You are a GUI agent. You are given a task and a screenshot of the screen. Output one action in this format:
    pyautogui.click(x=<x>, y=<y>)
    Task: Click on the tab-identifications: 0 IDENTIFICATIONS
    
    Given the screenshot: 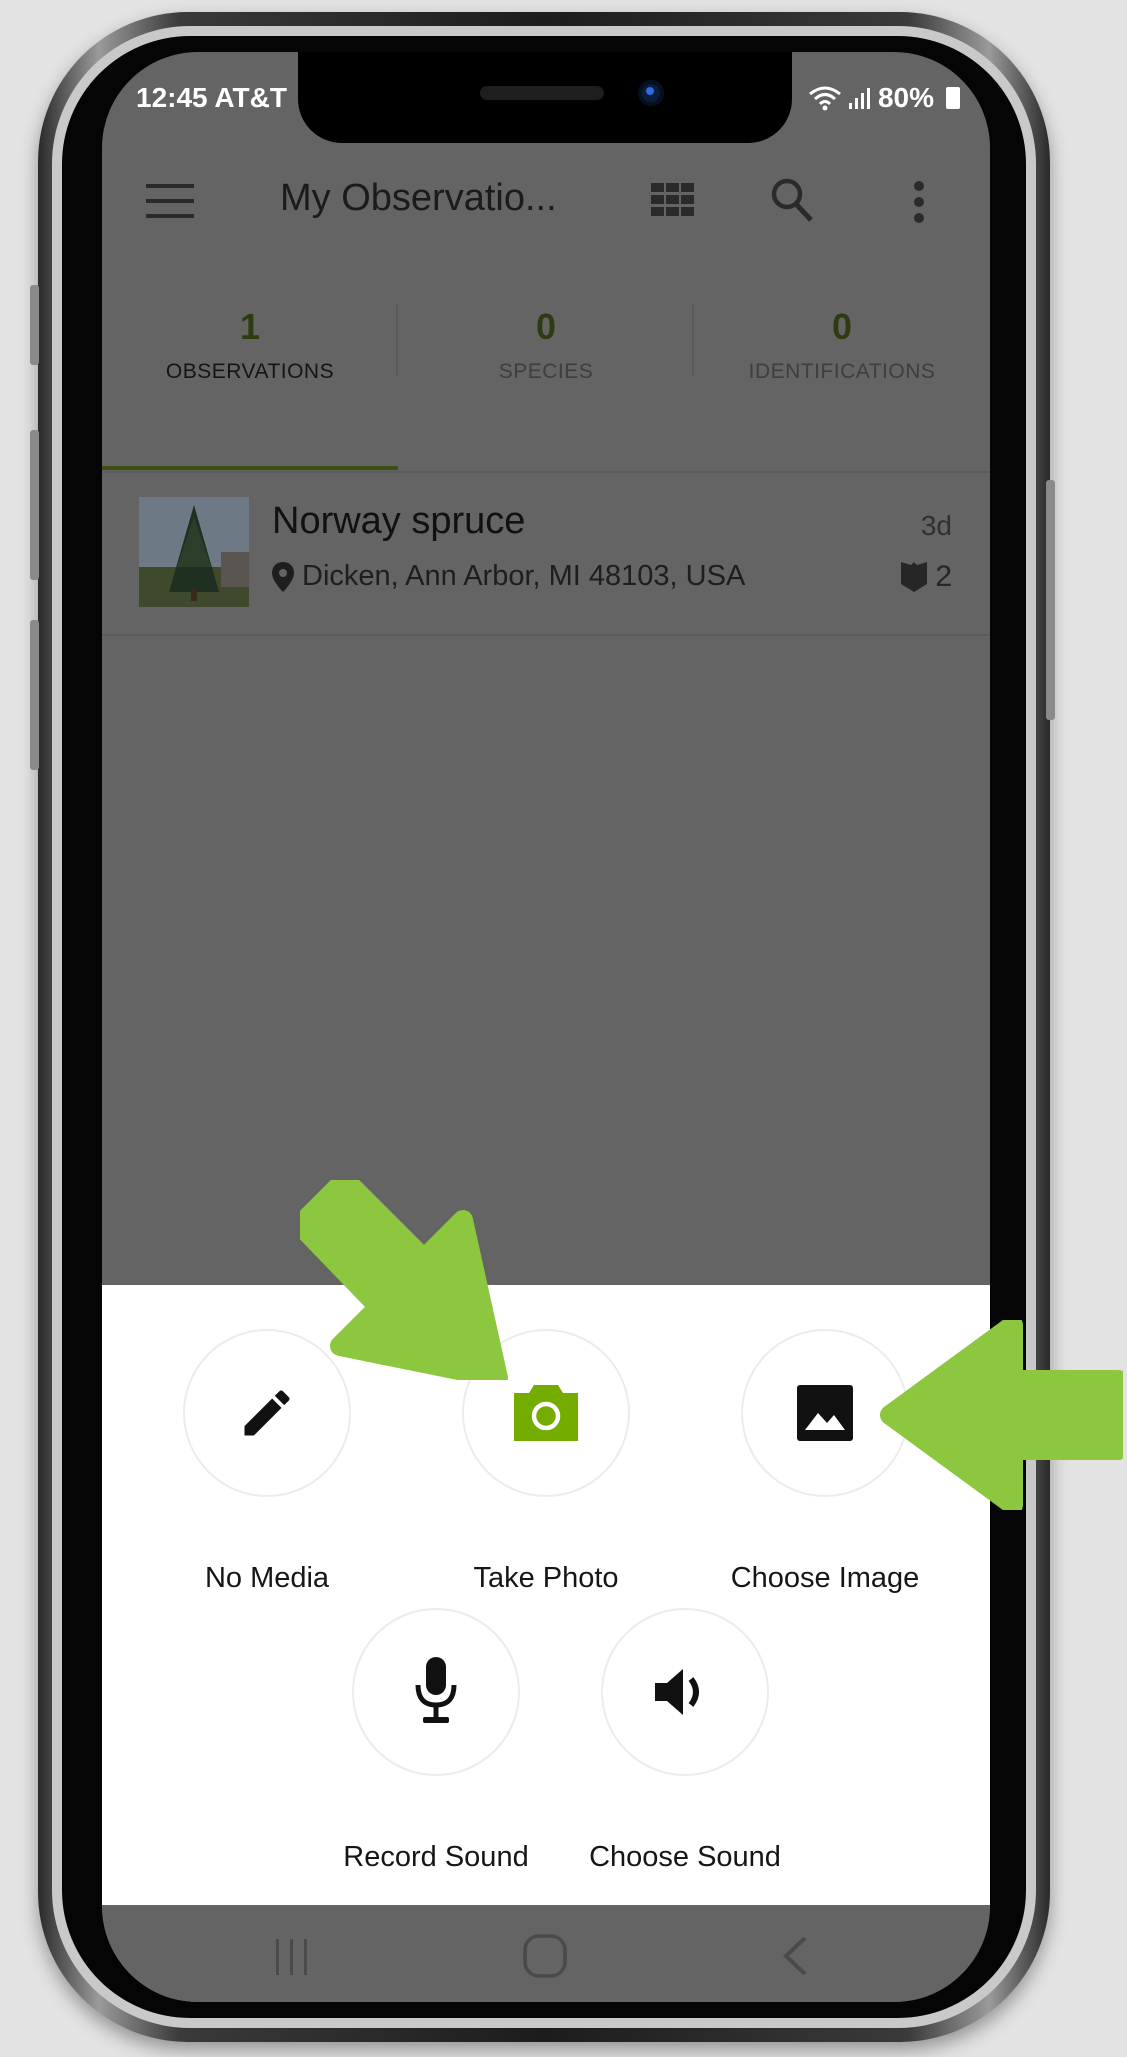 What is the action you would take?
    pyautogui.click(x=842, y=362)
    